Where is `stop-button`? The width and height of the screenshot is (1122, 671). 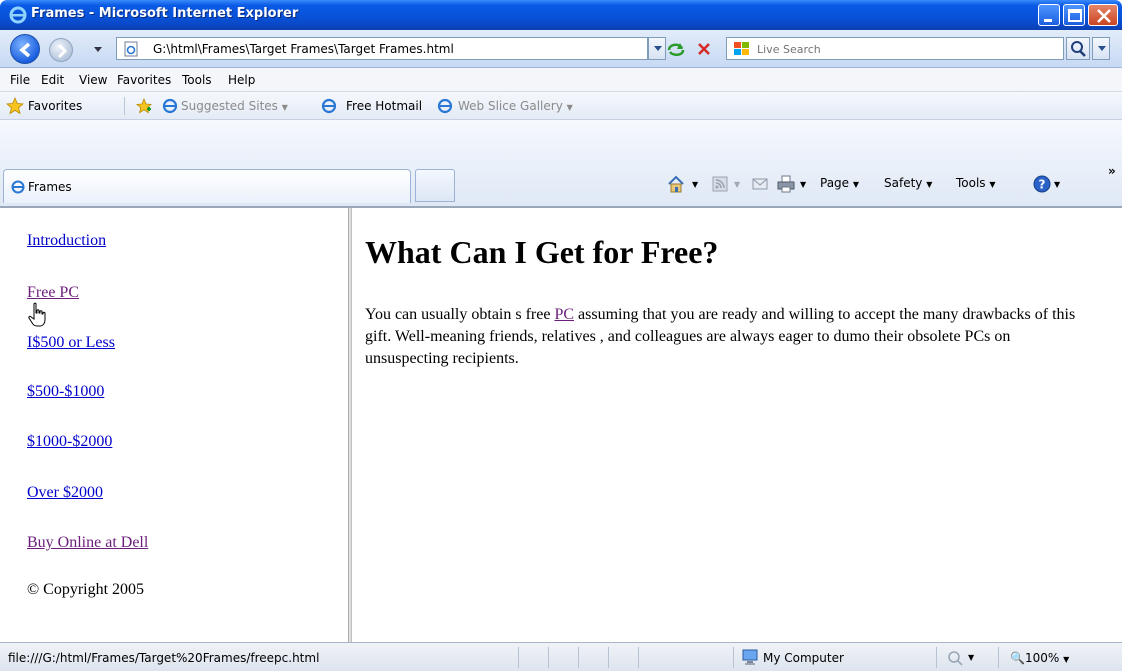
stop-button is located at coordinates (704, 49).